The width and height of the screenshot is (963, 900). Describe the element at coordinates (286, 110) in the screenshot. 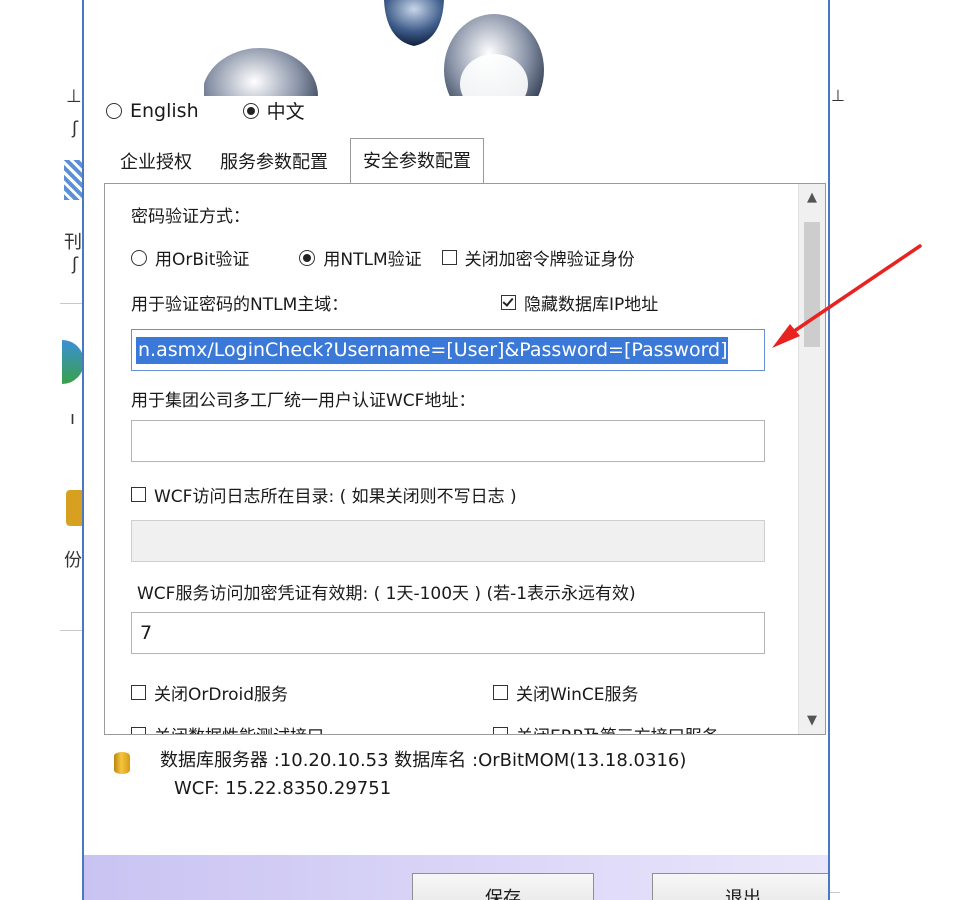

I see `chinese-label: 中文` at that location.